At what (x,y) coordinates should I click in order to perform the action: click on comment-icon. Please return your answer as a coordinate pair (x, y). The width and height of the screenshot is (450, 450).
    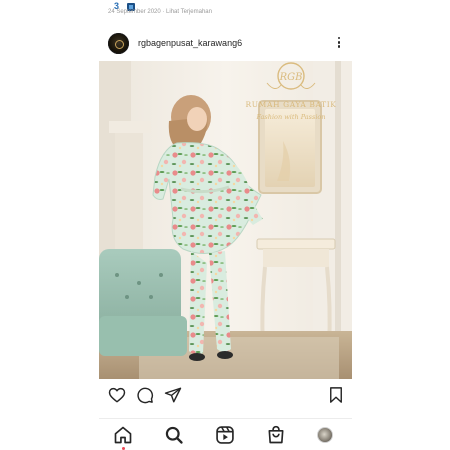
    Looking at the image, I should click on (145, 395).